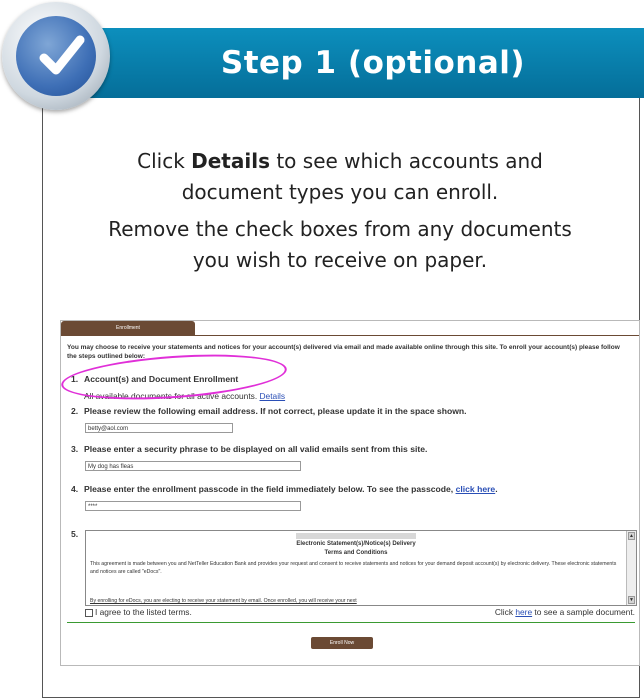 This screenshot has width=644, height=698. Describe the element at coordinates (193, 466) in the screenshot. I see `security-phrase-field: My dog has fleas` at that location.